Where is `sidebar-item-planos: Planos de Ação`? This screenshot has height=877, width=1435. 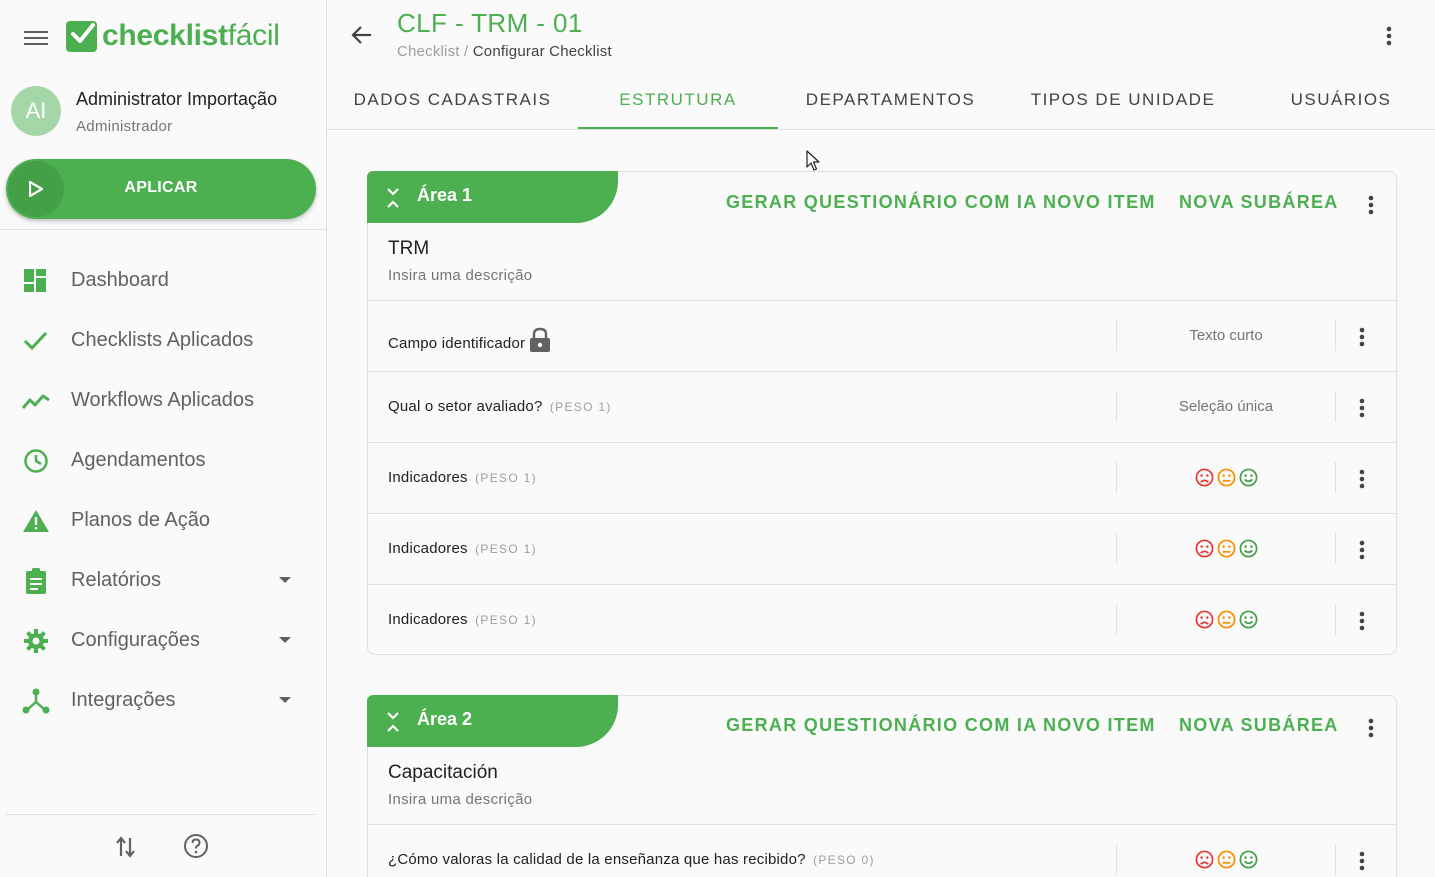
sidebar-item-planos: Planos de Ação is located at coordinates (163, 520).